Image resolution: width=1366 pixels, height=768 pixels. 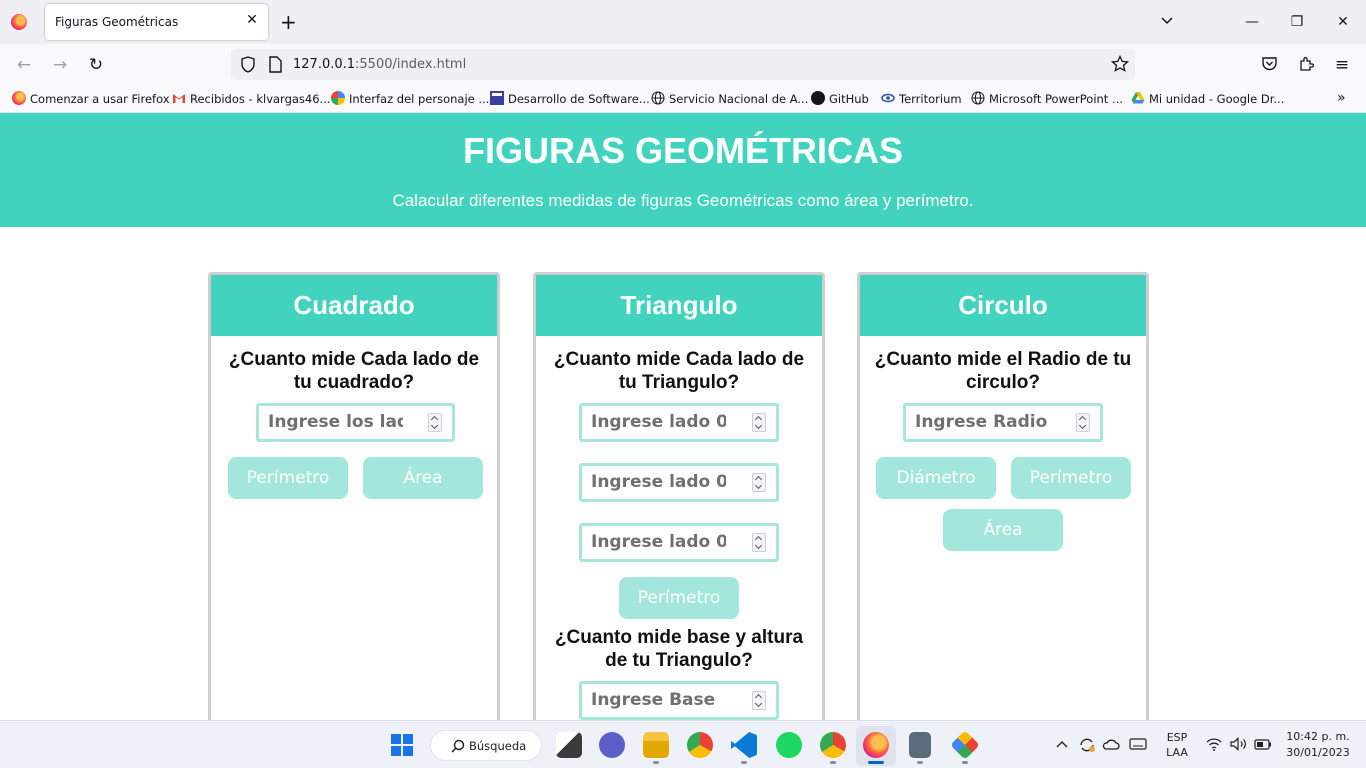 I want to click on chrome-profile-icon, so click(x=833, y=745).